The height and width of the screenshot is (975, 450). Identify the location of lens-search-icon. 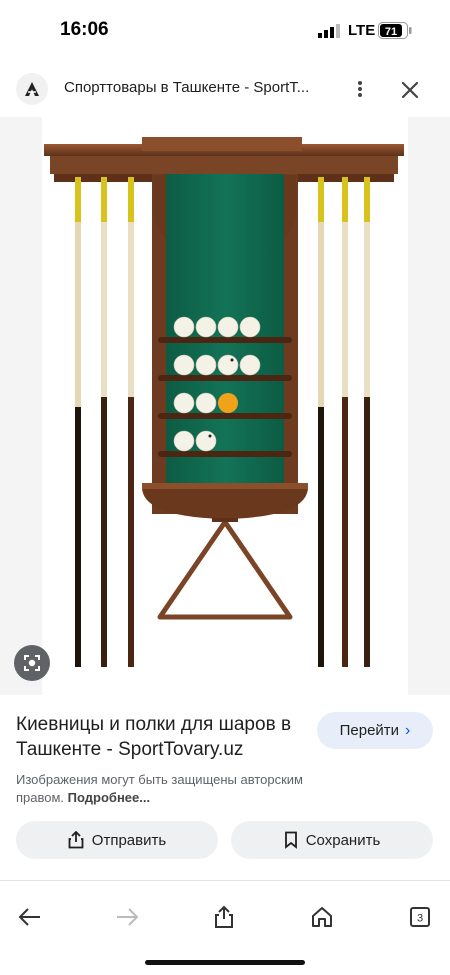
(32, 663).